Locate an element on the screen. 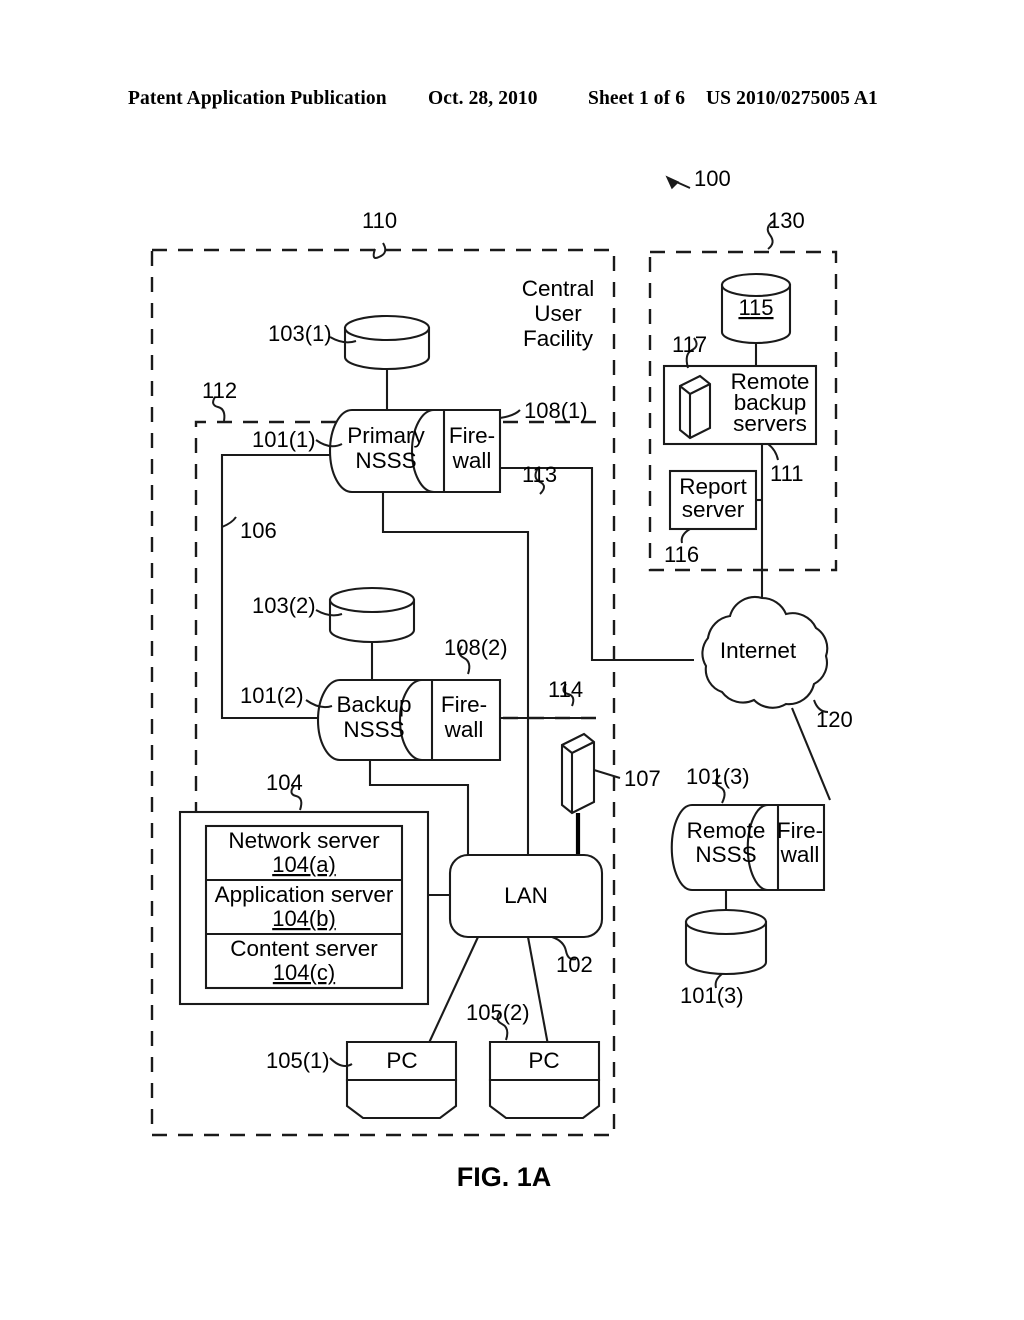 The image size is (1024, 1320). ref-112-callout: 112 is located at coordinates (219, 400).